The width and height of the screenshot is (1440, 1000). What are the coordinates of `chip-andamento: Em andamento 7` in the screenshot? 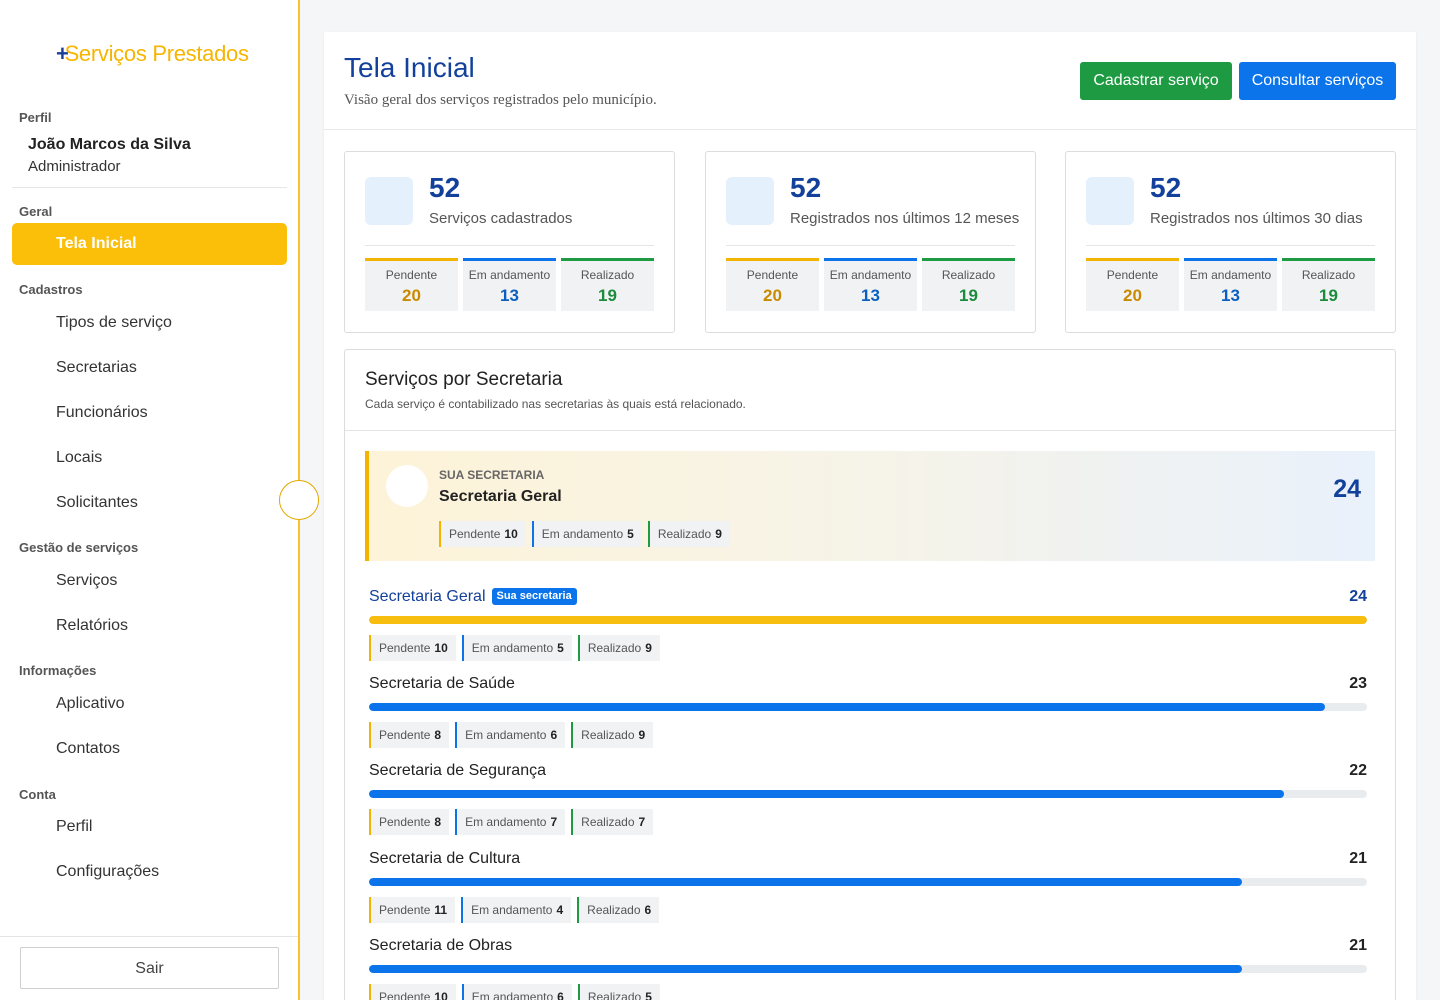 It's located at (510, 822).